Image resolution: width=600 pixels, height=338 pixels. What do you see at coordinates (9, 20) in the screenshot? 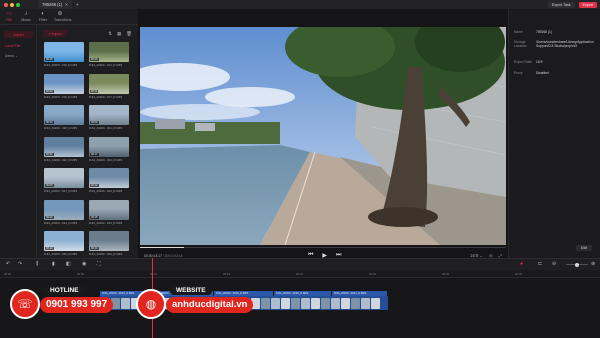
I see `tool-file-label: File` at bounding box center [9, 20].